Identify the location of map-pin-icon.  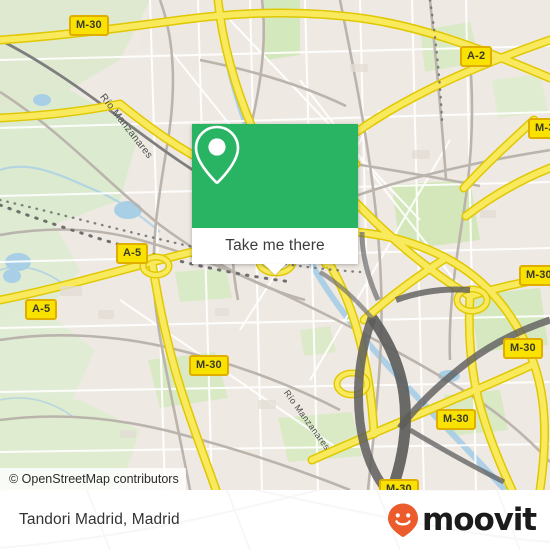
(217, 154).